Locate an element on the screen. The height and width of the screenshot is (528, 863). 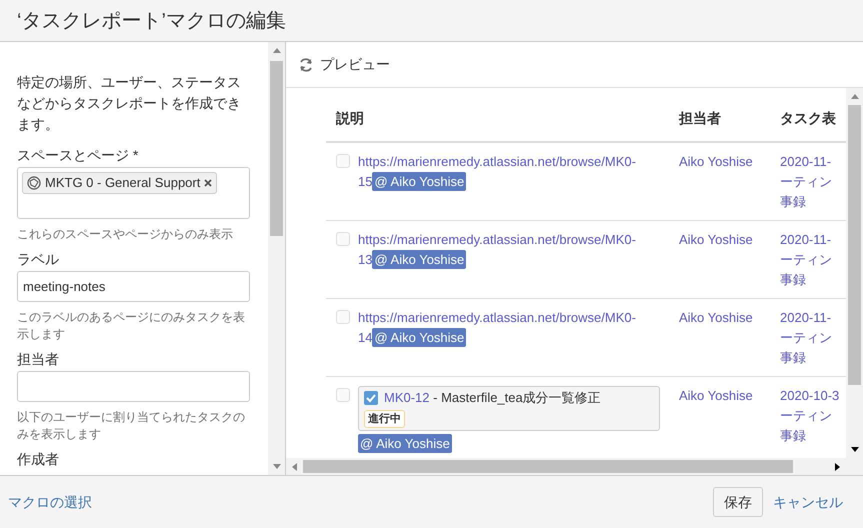
help-text: 以下のユーザーに割り当てられたタスクのみを表示します is located at coordinates (131, 426).